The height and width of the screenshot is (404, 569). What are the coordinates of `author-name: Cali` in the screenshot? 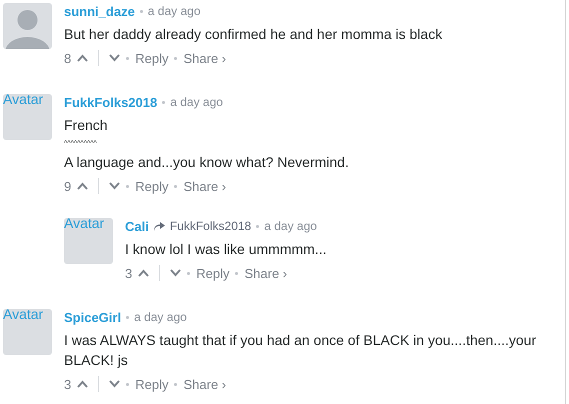 It's located at (137, 226).